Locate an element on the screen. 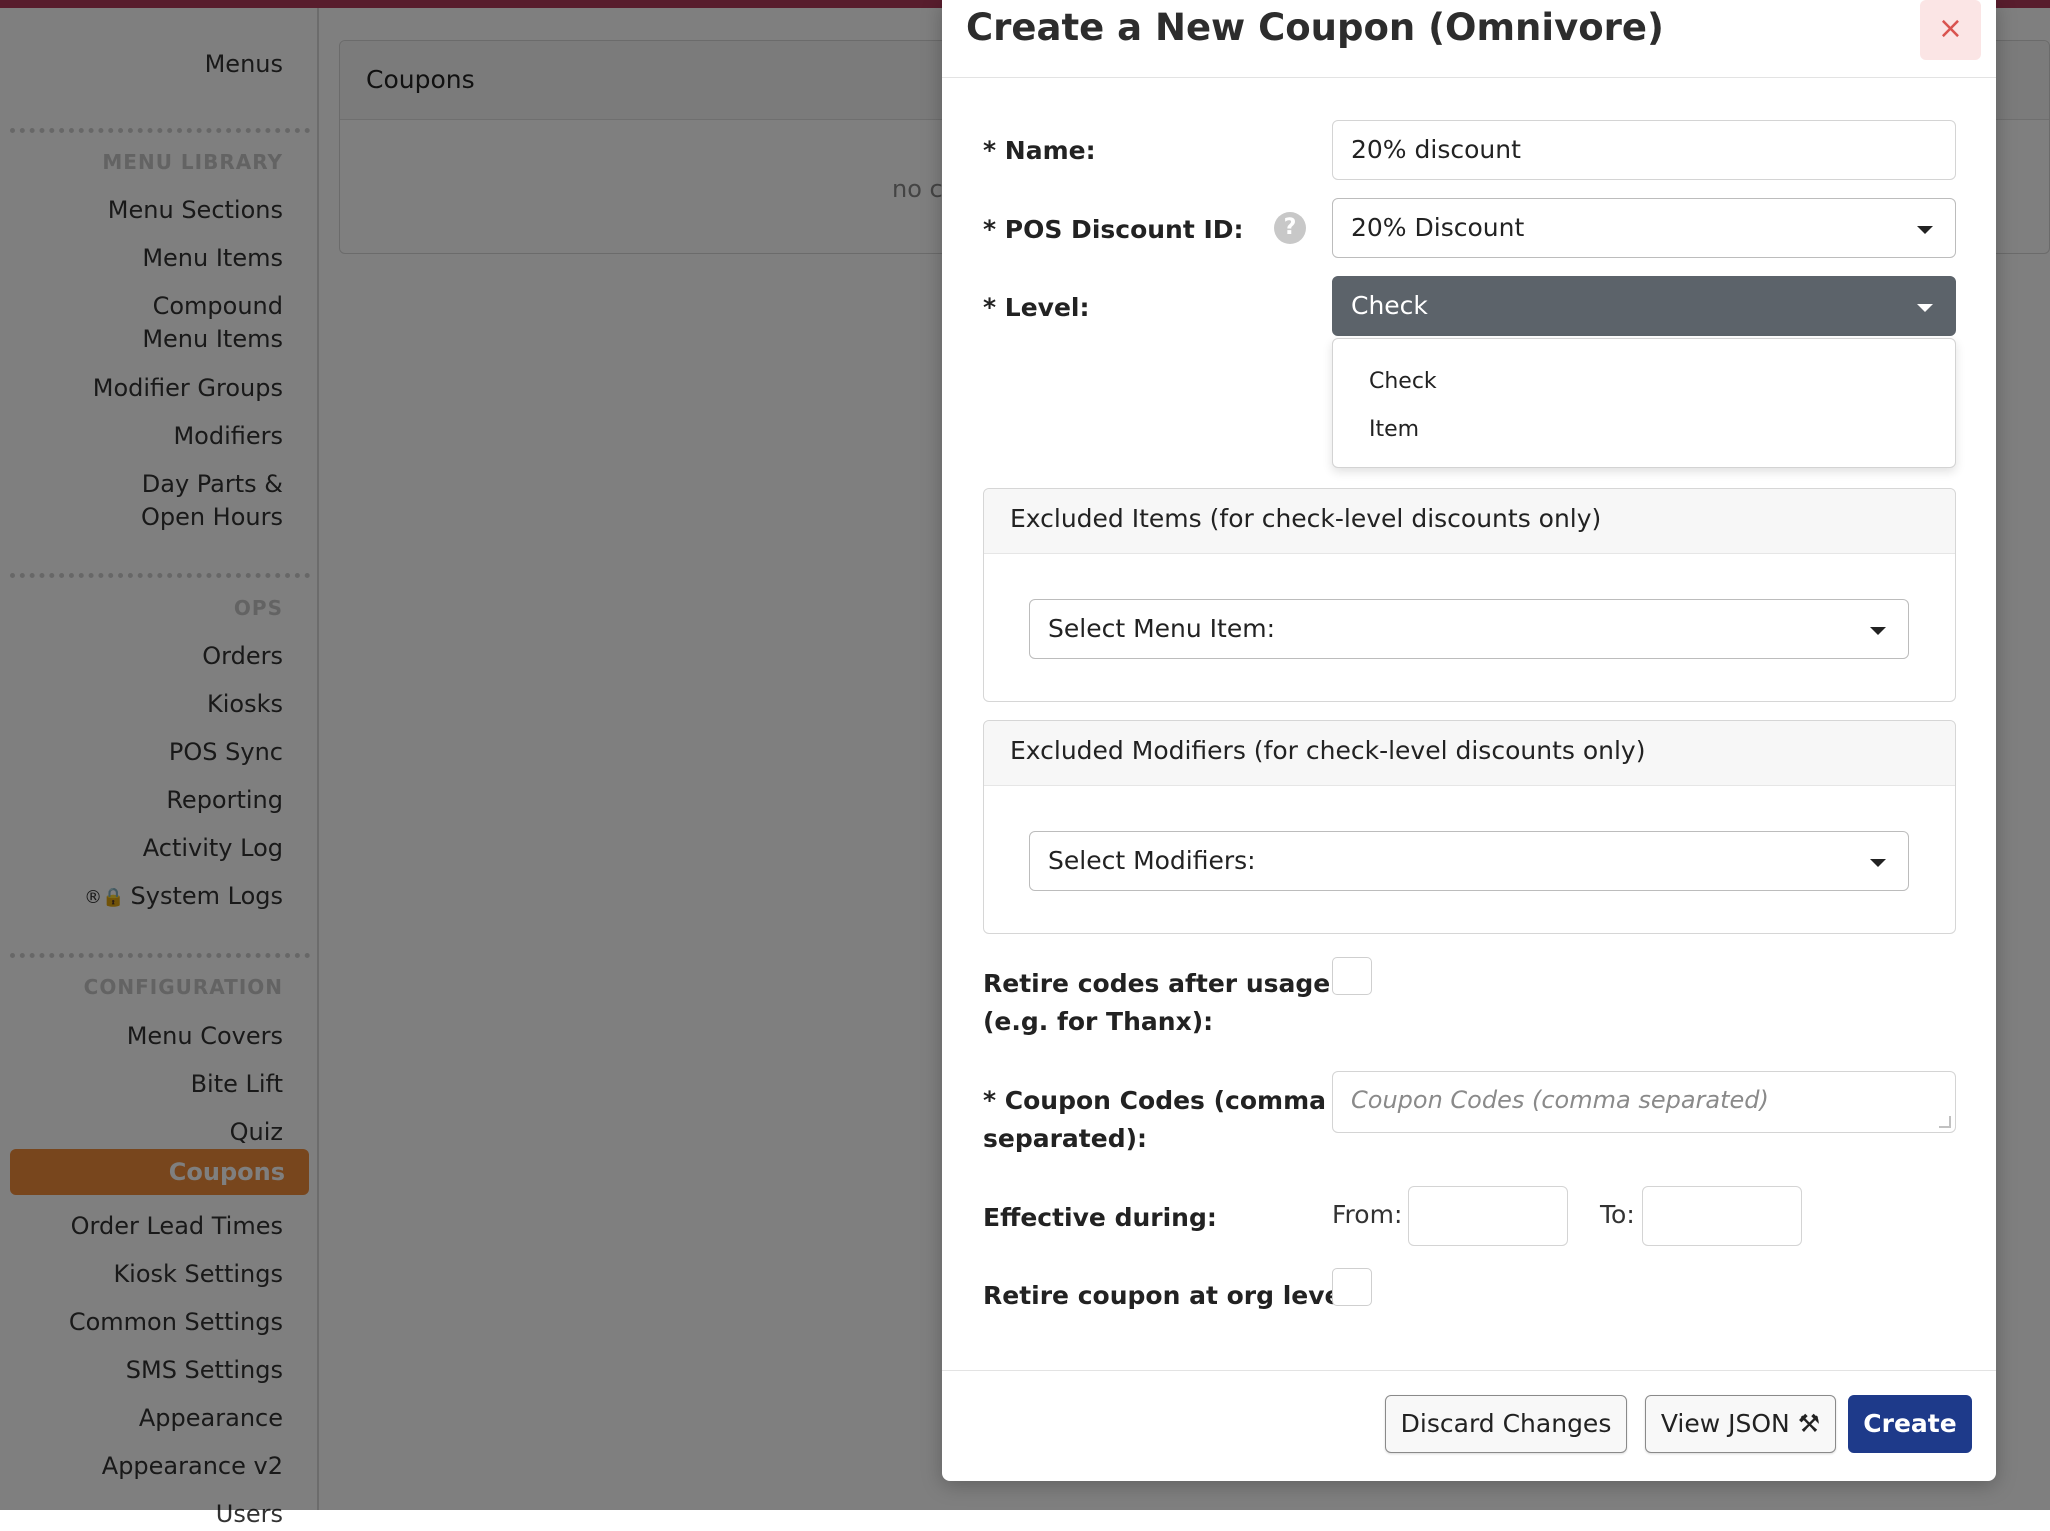  pos-discount-label: * POS Discount ID: is located at coordinates (1113, 229).